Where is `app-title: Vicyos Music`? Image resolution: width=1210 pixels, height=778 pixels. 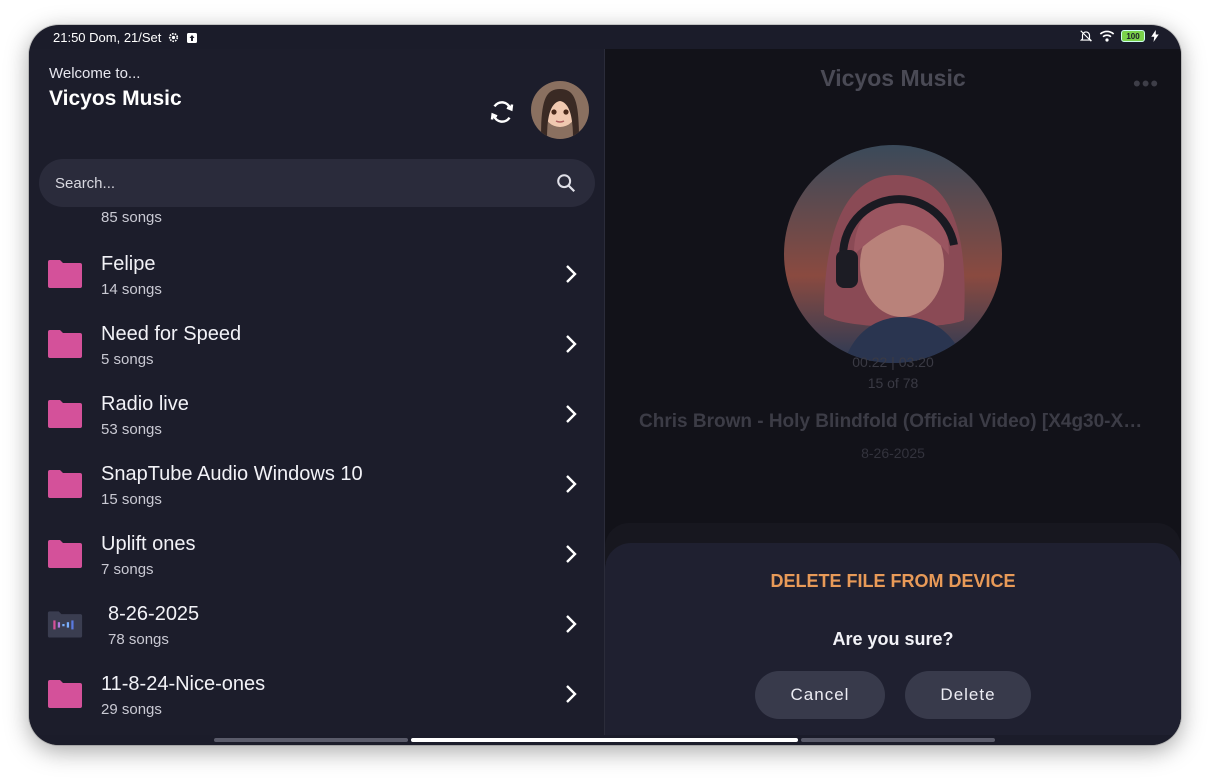
app-title: Vicyos Music is located at coordinates (115, 98).